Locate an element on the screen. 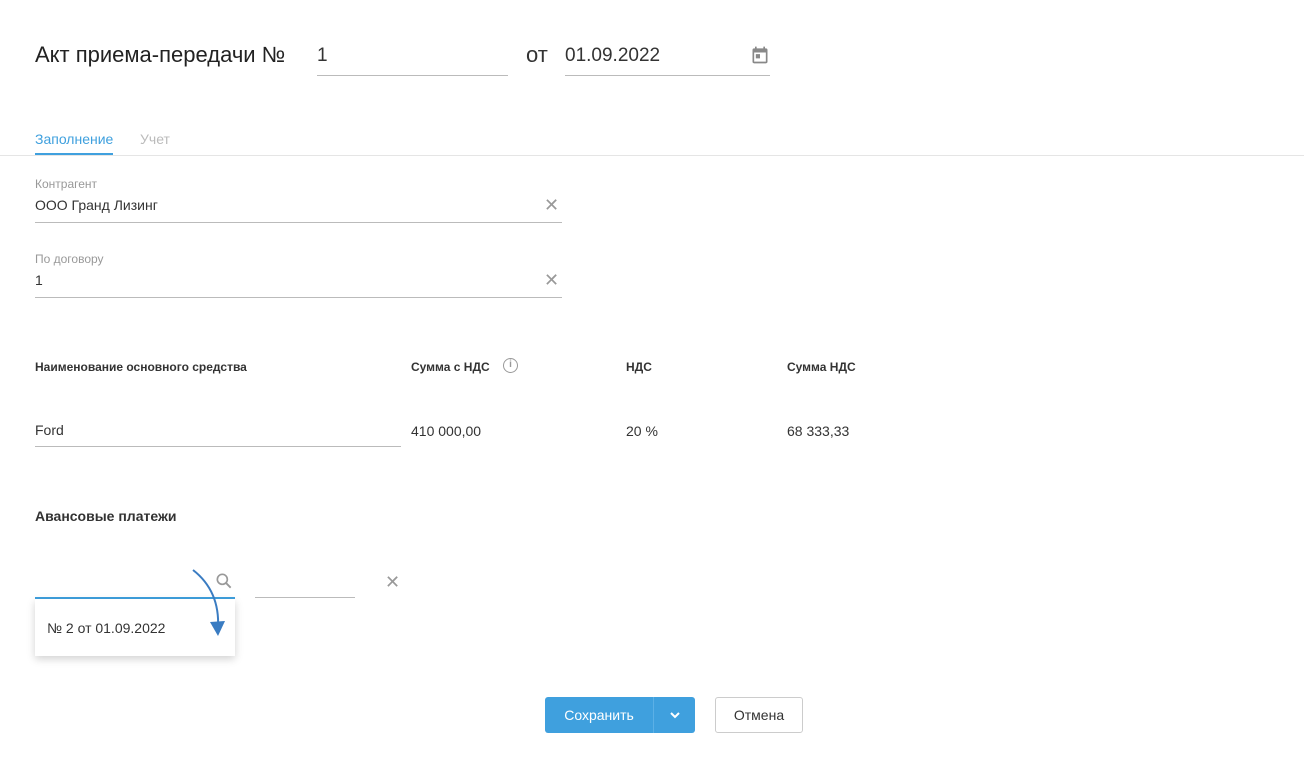  vat-sum-value: 68 333,33 is located at coordinates (818, 431).